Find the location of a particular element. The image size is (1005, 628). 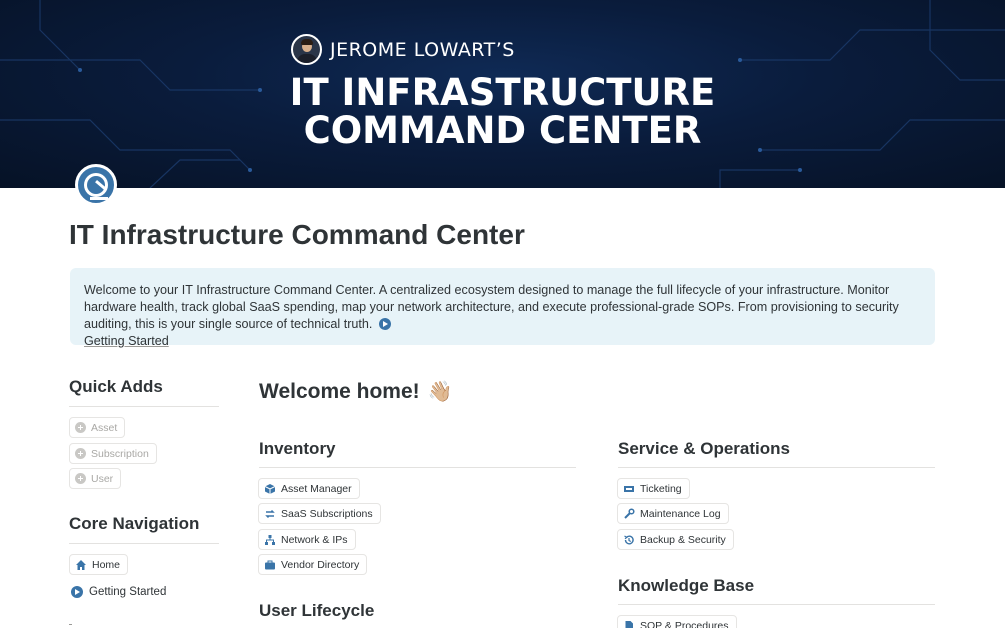

vendor-directory-button: Vendor Directory is located at coordinates (313, 564).